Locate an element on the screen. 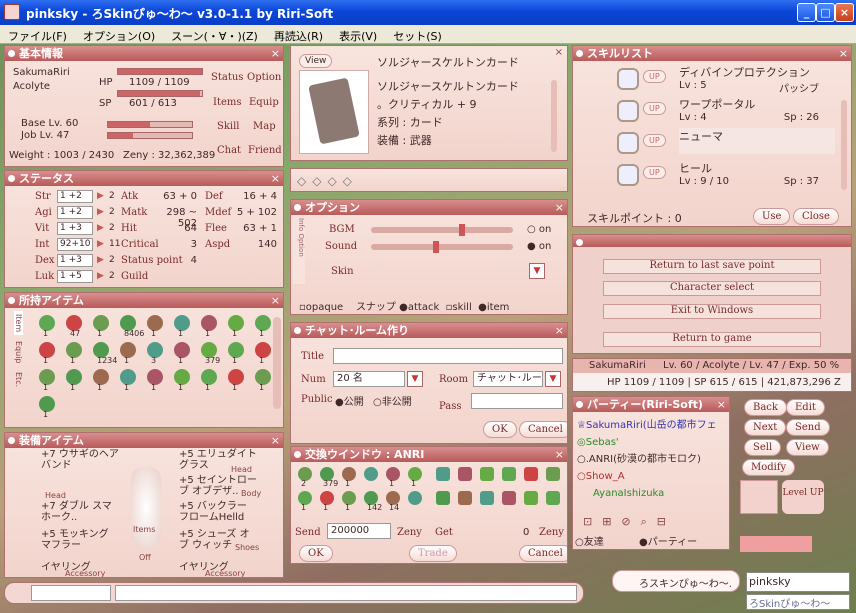  level-up-button: Level UP is located at coordinates (803, 497).